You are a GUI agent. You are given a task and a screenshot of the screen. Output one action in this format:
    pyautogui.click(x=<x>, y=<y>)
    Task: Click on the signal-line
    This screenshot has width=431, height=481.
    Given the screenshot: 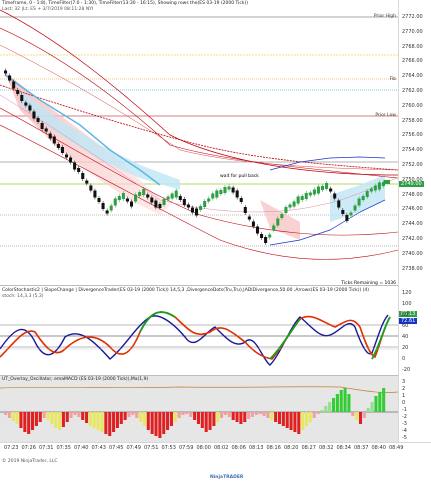 What is the action you would take?
    pyautogui.click(x=199, y=389)
    